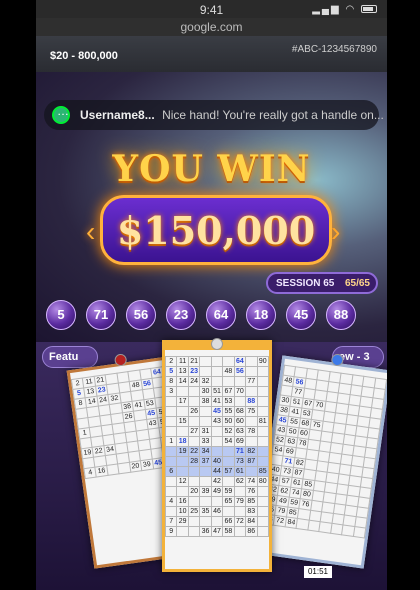 This screenshot has height=590, width=420. What do you see at coordinates (205, 491) in the screenshot?
I see `card-cell: 39` at bounding box center [205, 491].